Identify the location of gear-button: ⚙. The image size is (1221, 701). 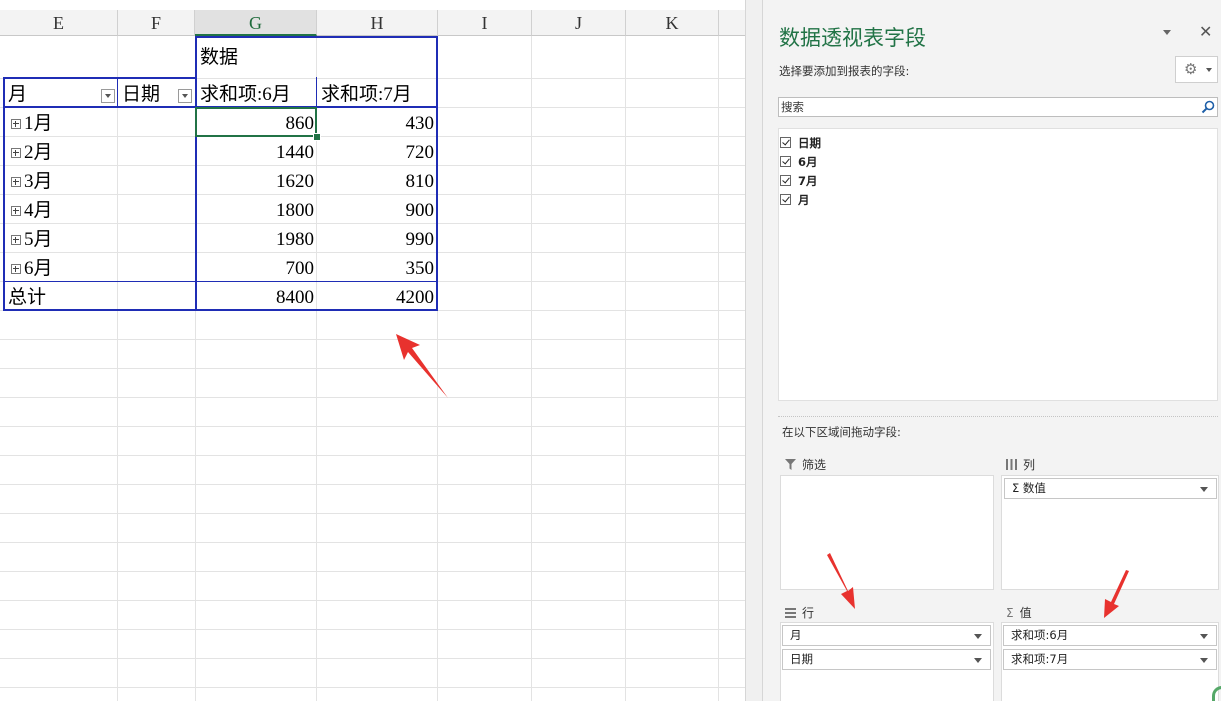
(1196, 69).